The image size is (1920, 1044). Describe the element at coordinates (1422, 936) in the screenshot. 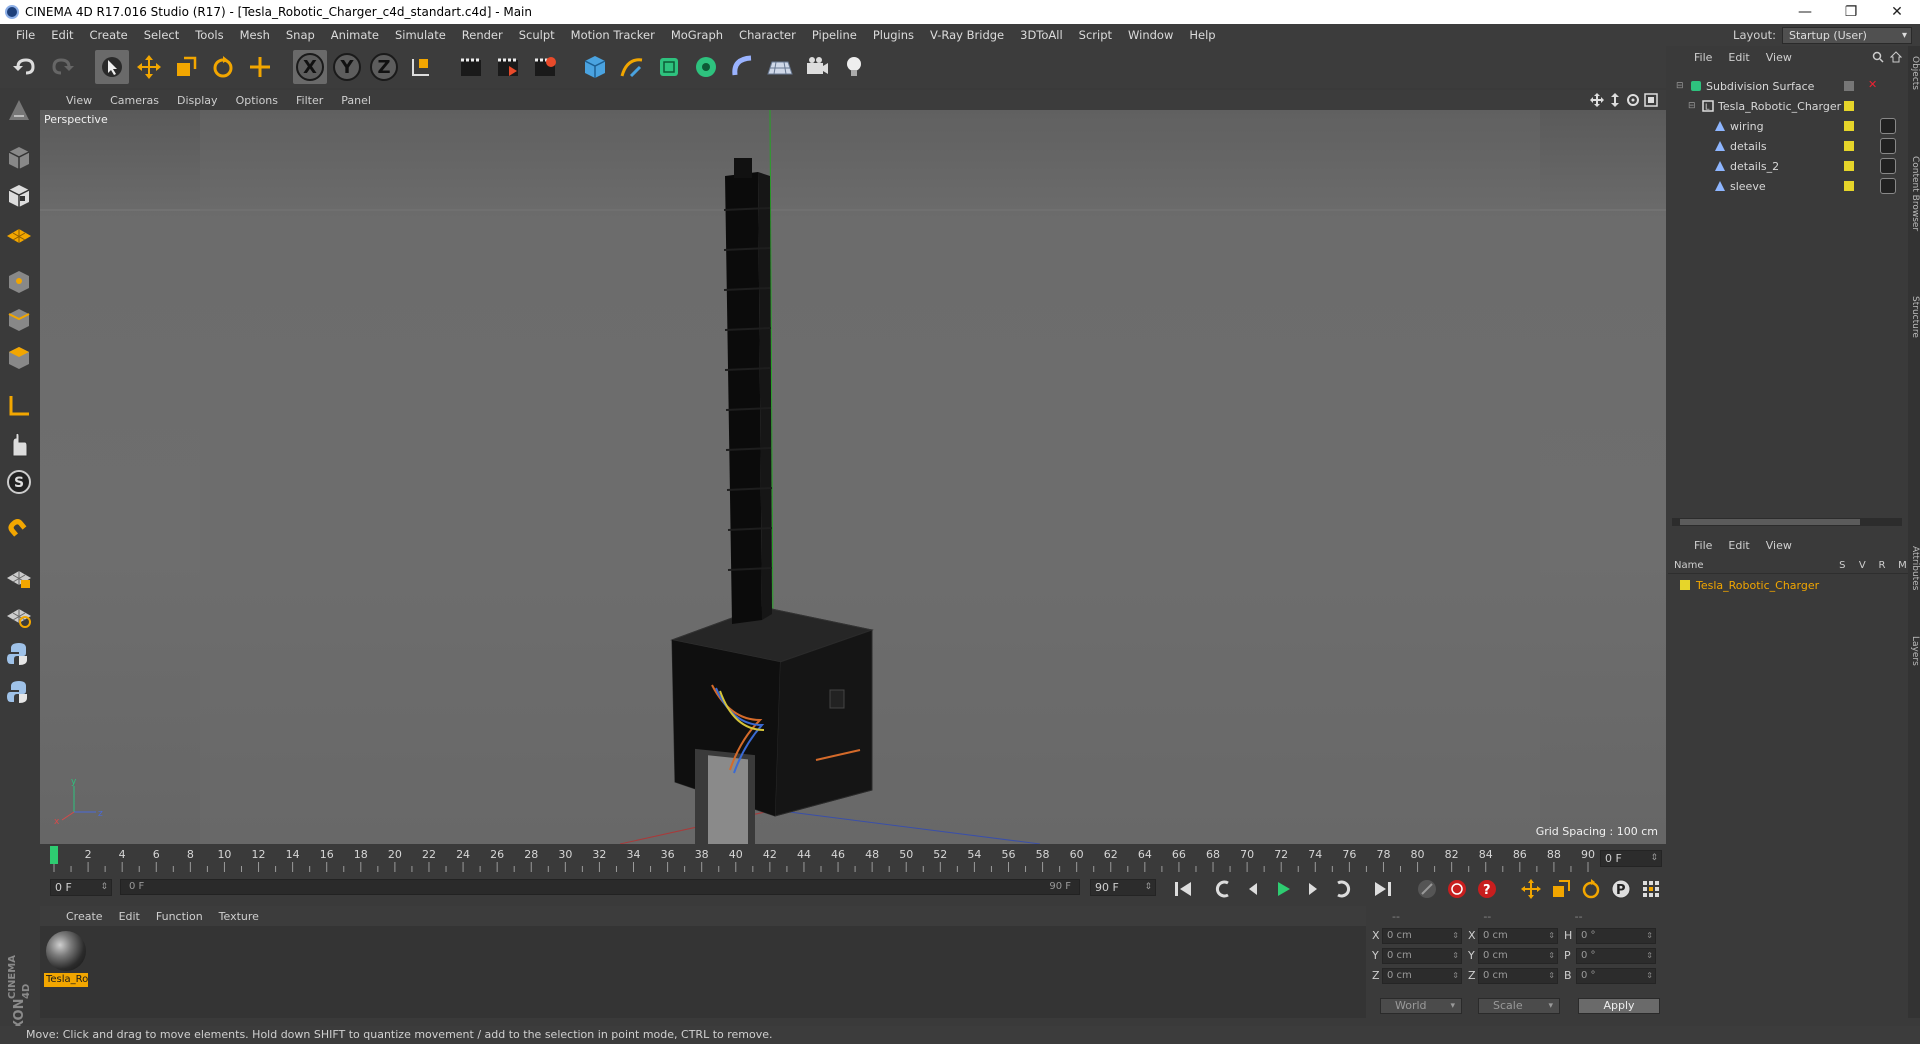

I see `position-x-field: 0 cm` at that location.